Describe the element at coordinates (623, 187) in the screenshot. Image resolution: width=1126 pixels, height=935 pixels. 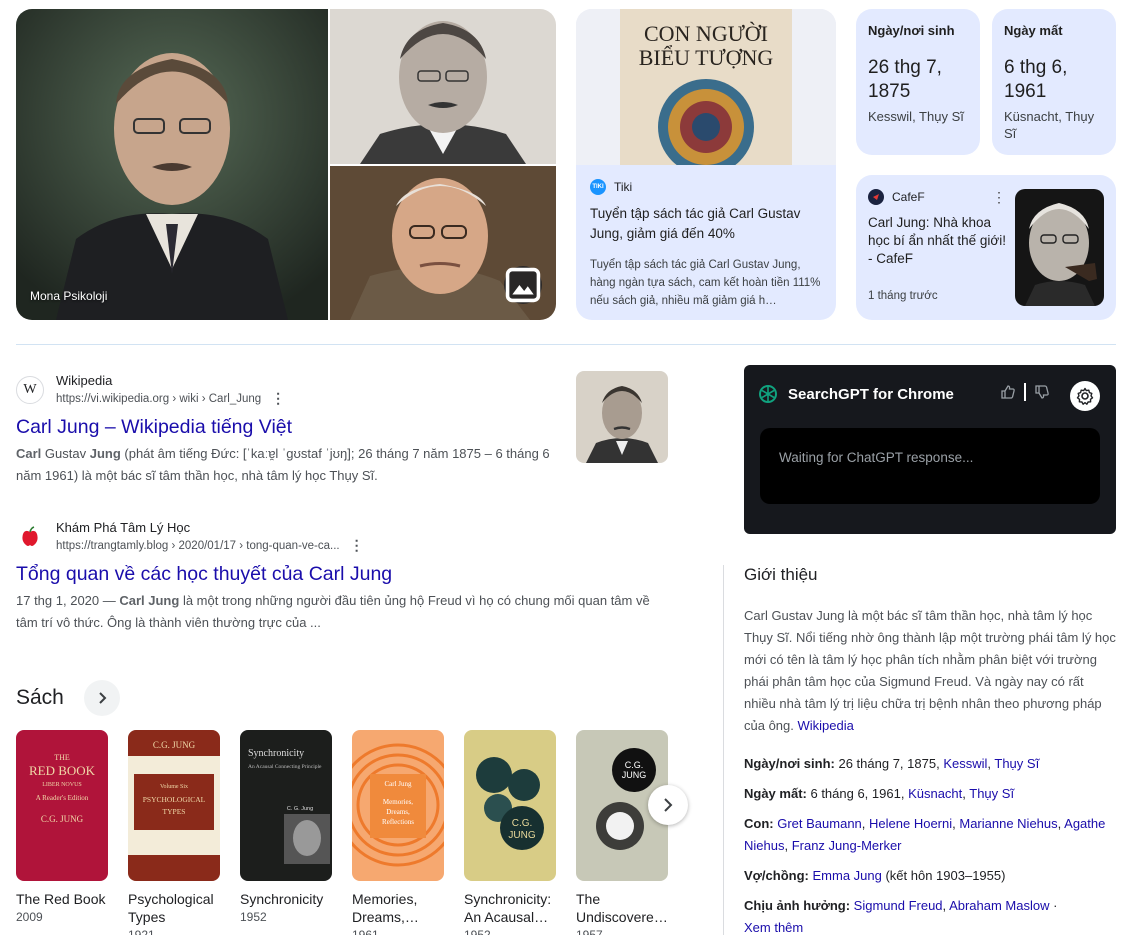
I see `tiki-source-name: Tiki` at that location.